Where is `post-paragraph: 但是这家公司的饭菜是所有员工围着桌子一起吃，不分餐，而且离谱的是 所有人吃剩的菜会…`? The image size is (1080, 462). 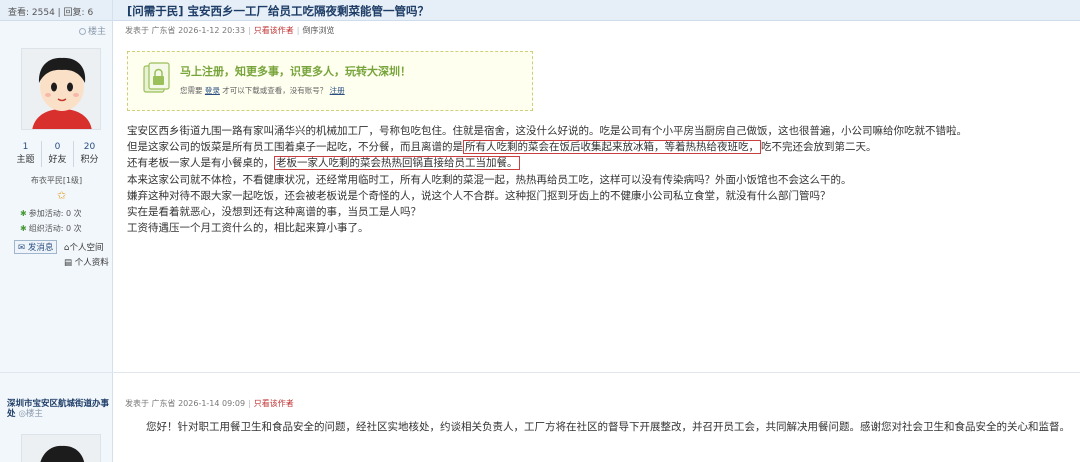 post-paragraph: 但是这家公司的饭菜是所有员工围着桌子一起吃，不分餐，而且离谱的是 所有人吃剩的菜会… is located at coordinates (597, 147).